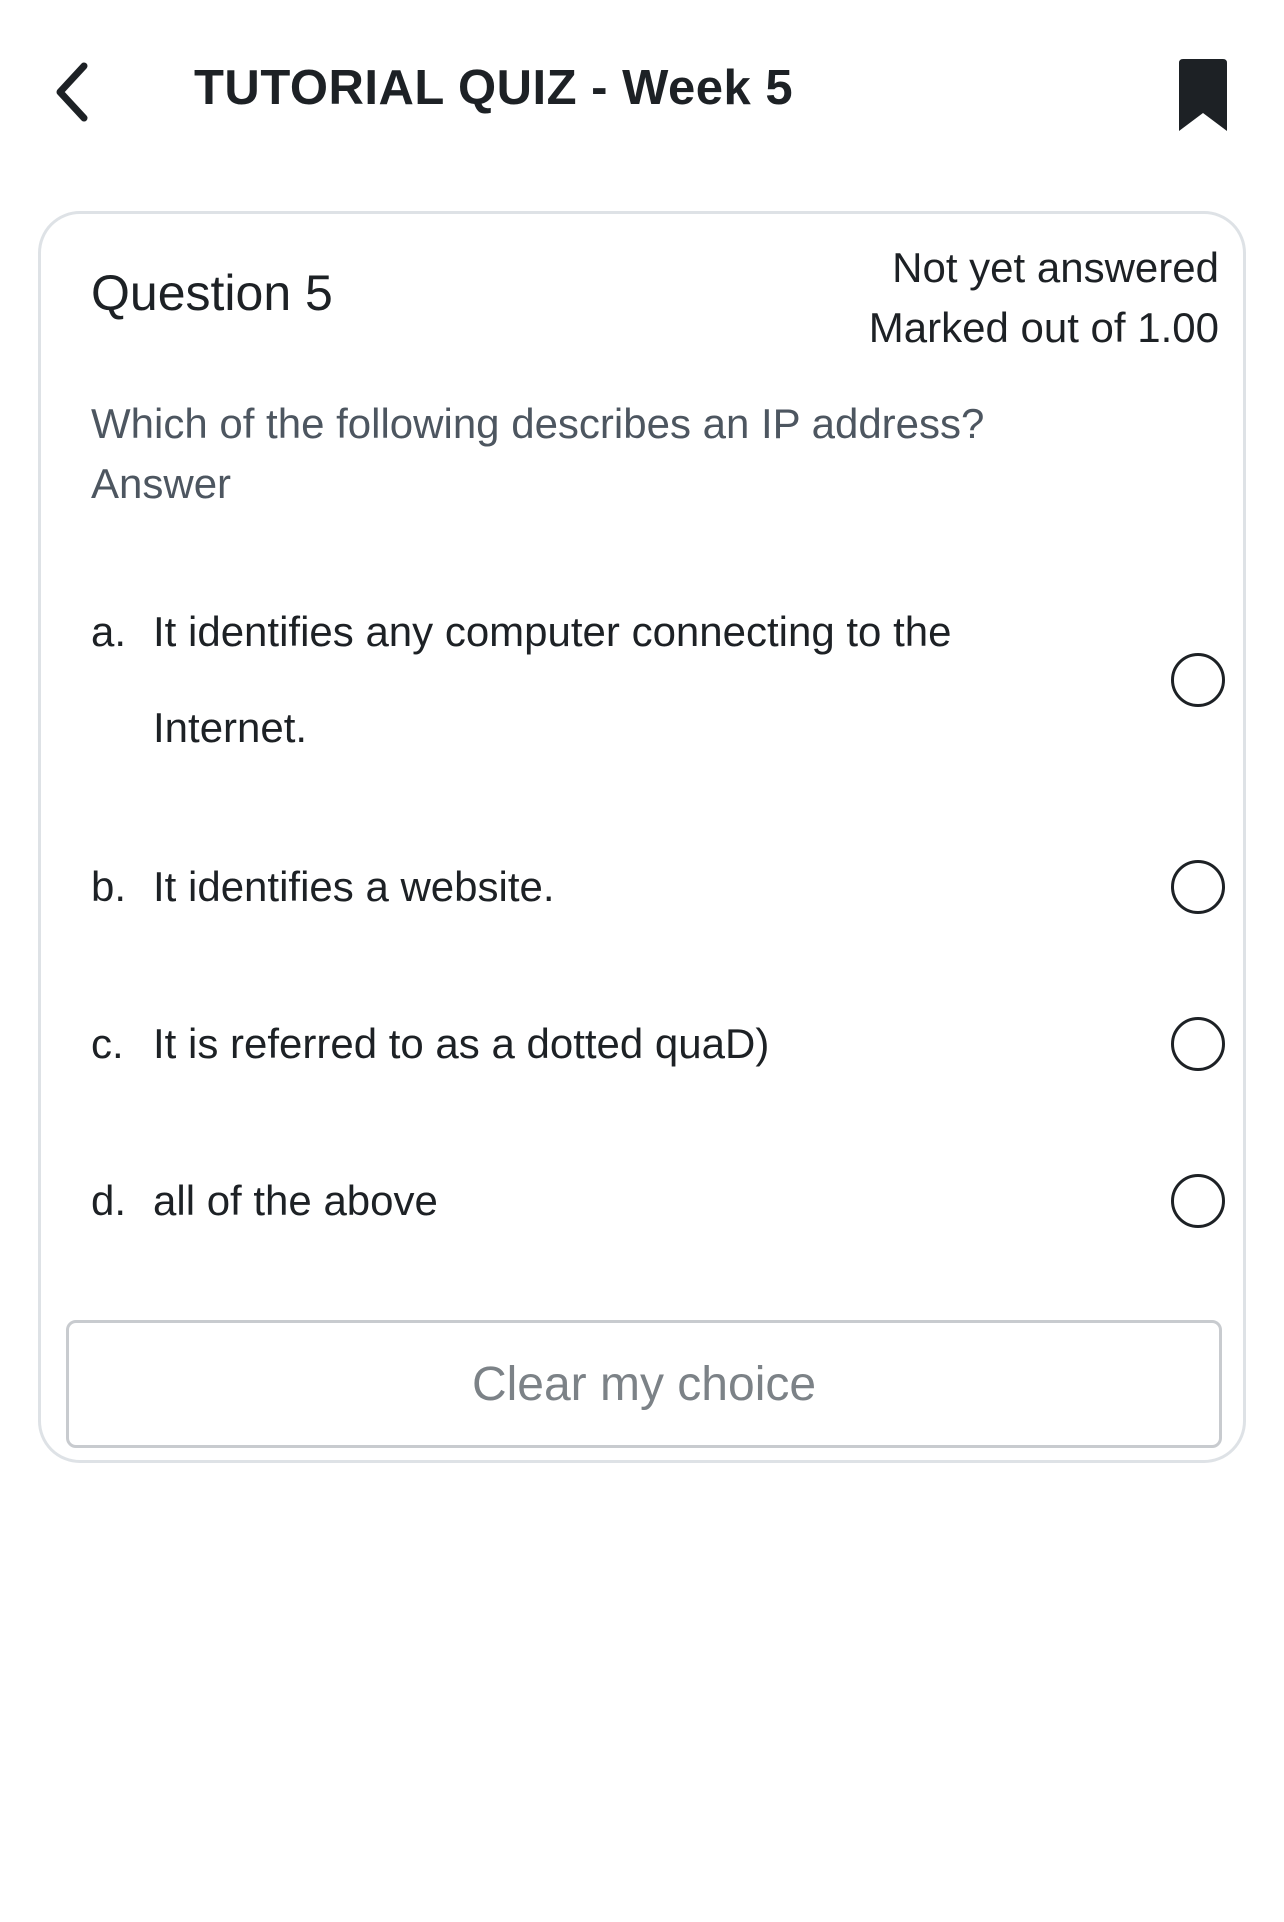 The width and height of the screenshot is (1284, 1922). I want to click on page-title: TUTORIAL QUIZ - Week 5, so click(494, 88).